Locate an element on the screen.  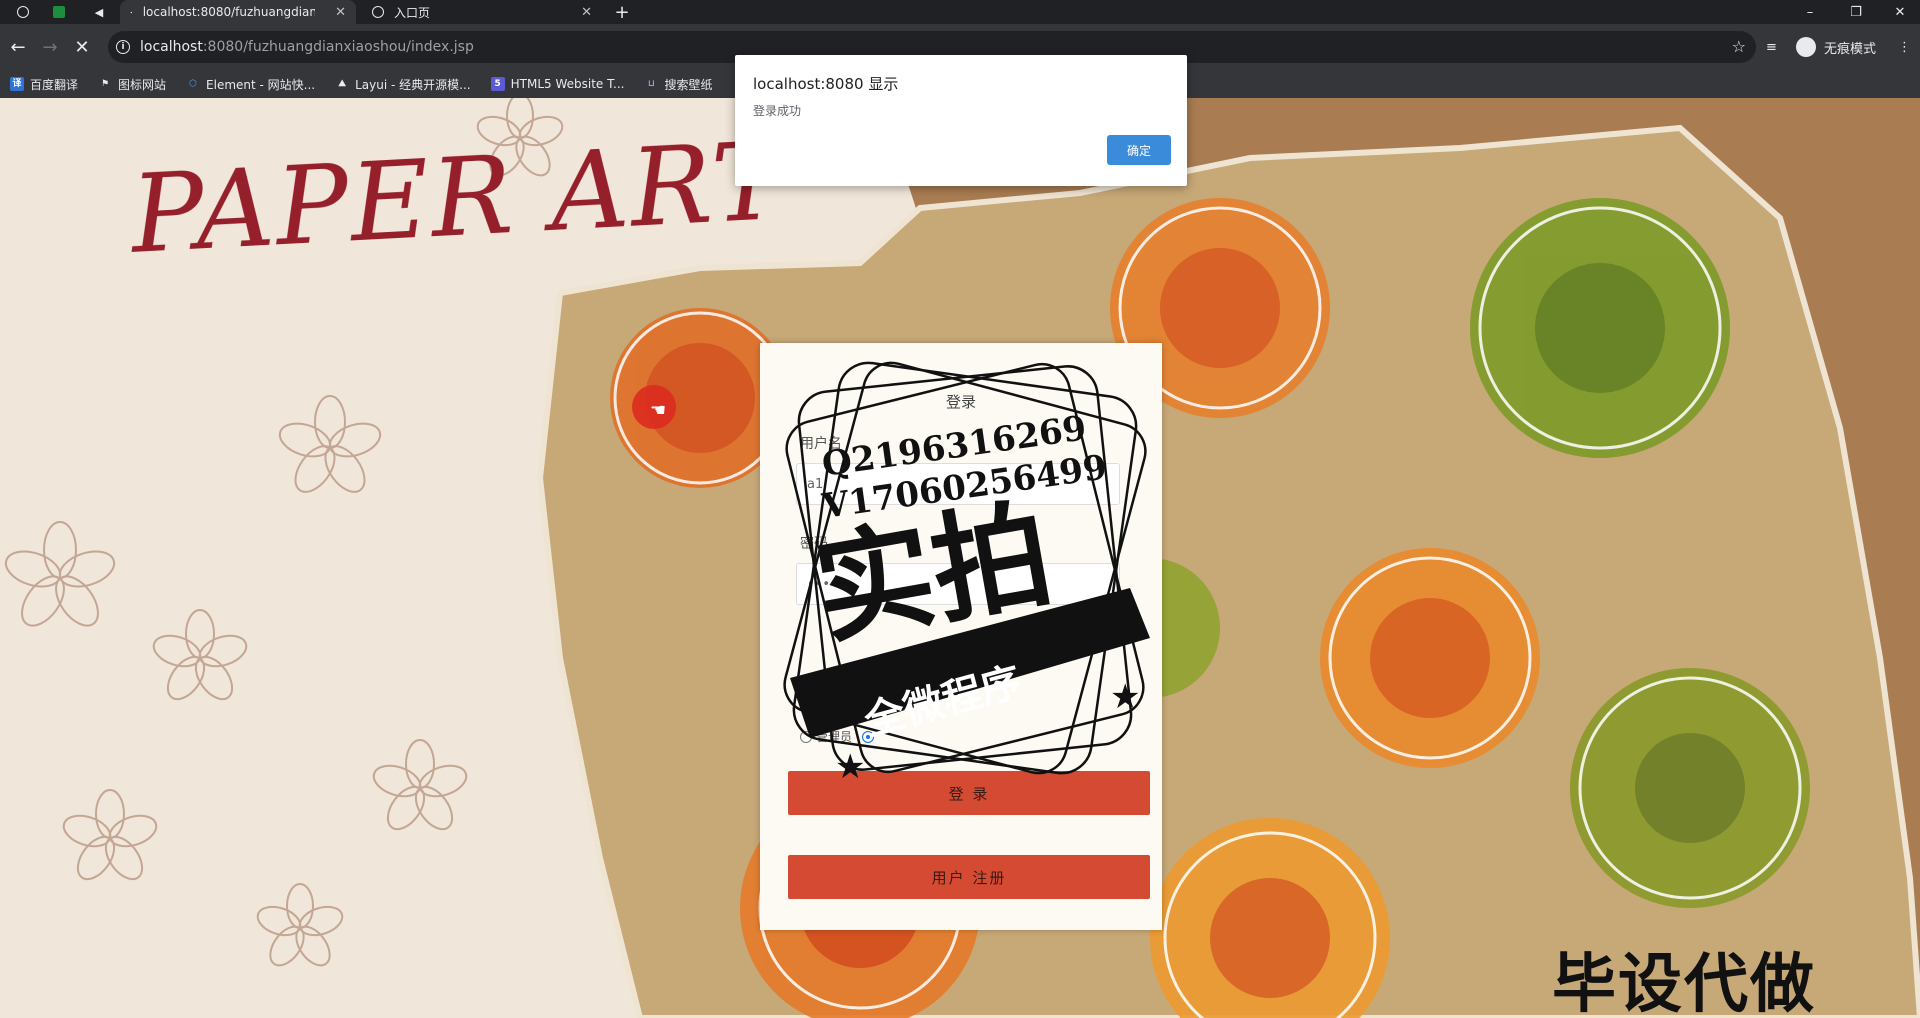
element-icon: ⬡ is located at coordinates (193, 84).